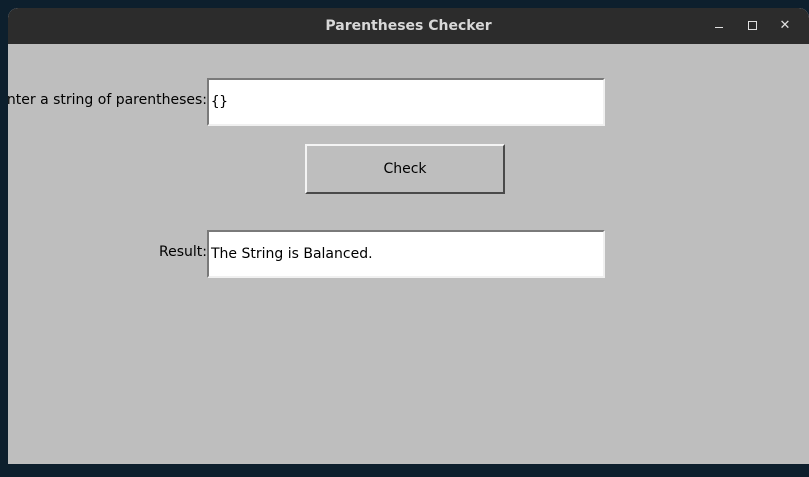  I want to click on minimize-icon, so click(719, 27).